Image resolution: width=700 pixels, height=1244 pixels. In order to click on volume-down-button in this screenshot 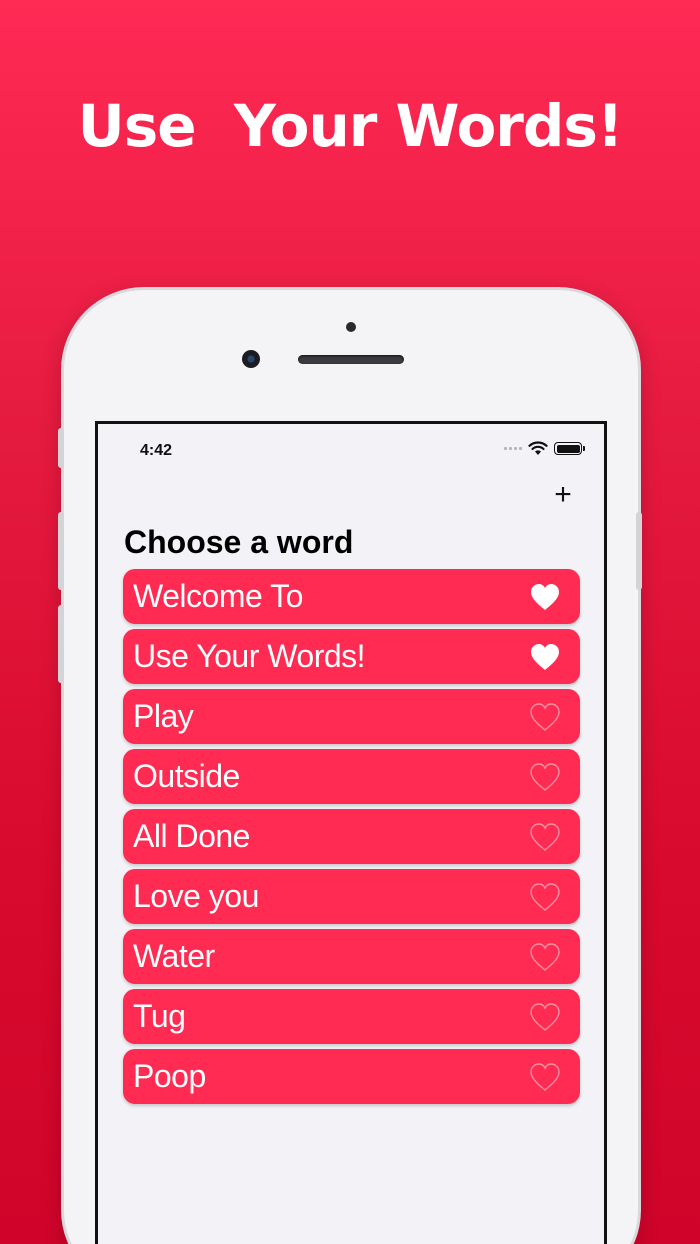, I will do `click(61, 644)`.